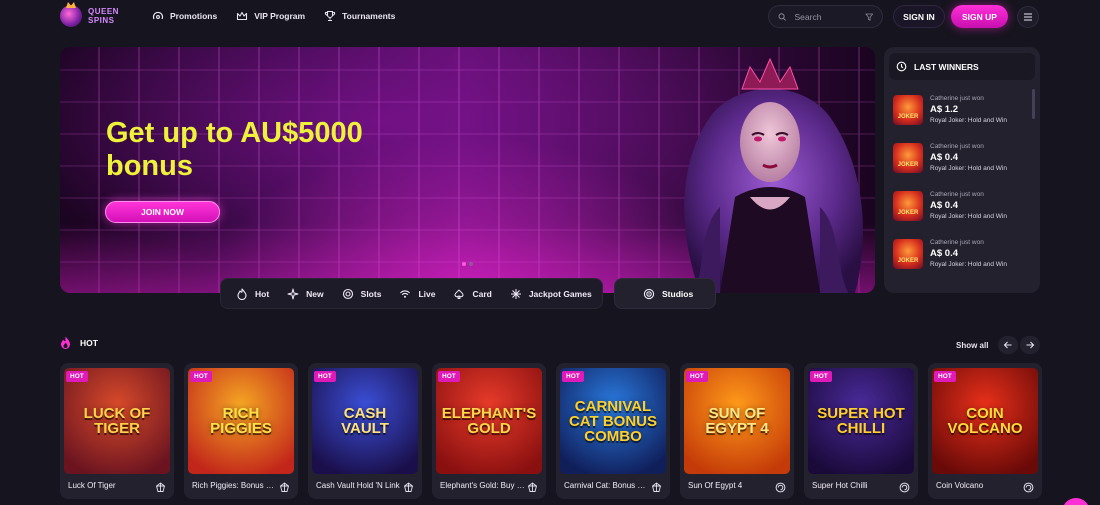 The image size is (1100, 505). I want to click on tab-jackpot-games: Jackpot Games, so click(551, 294).